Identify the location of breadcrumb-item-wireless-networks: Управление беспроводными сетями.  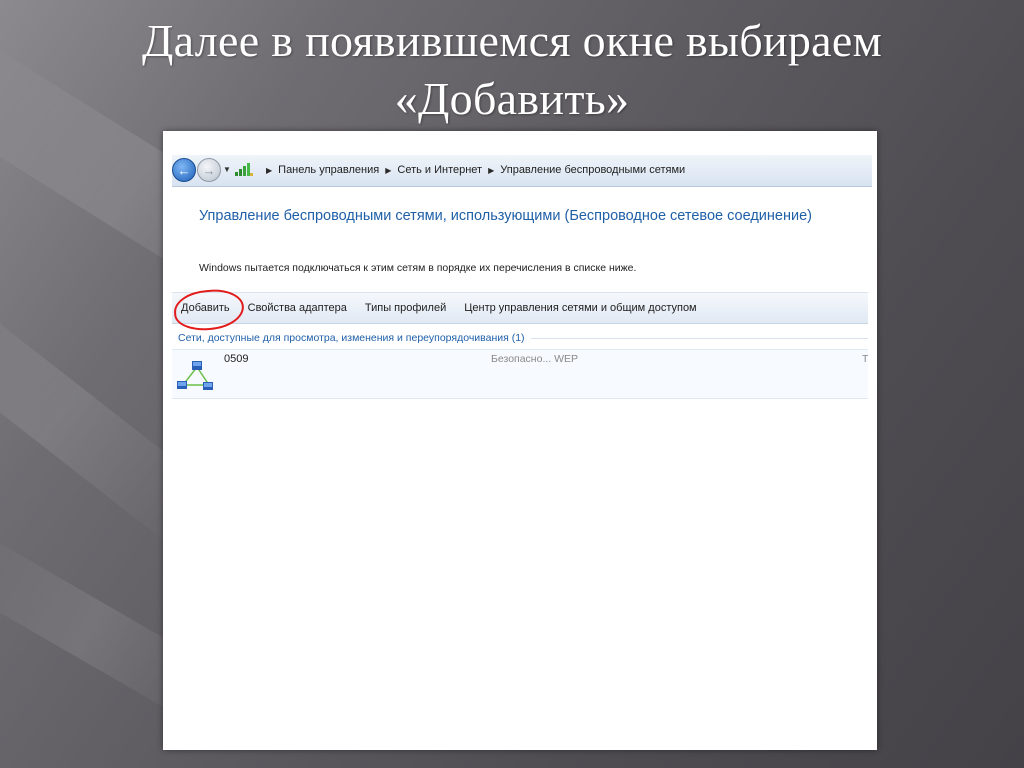
(592, 170).